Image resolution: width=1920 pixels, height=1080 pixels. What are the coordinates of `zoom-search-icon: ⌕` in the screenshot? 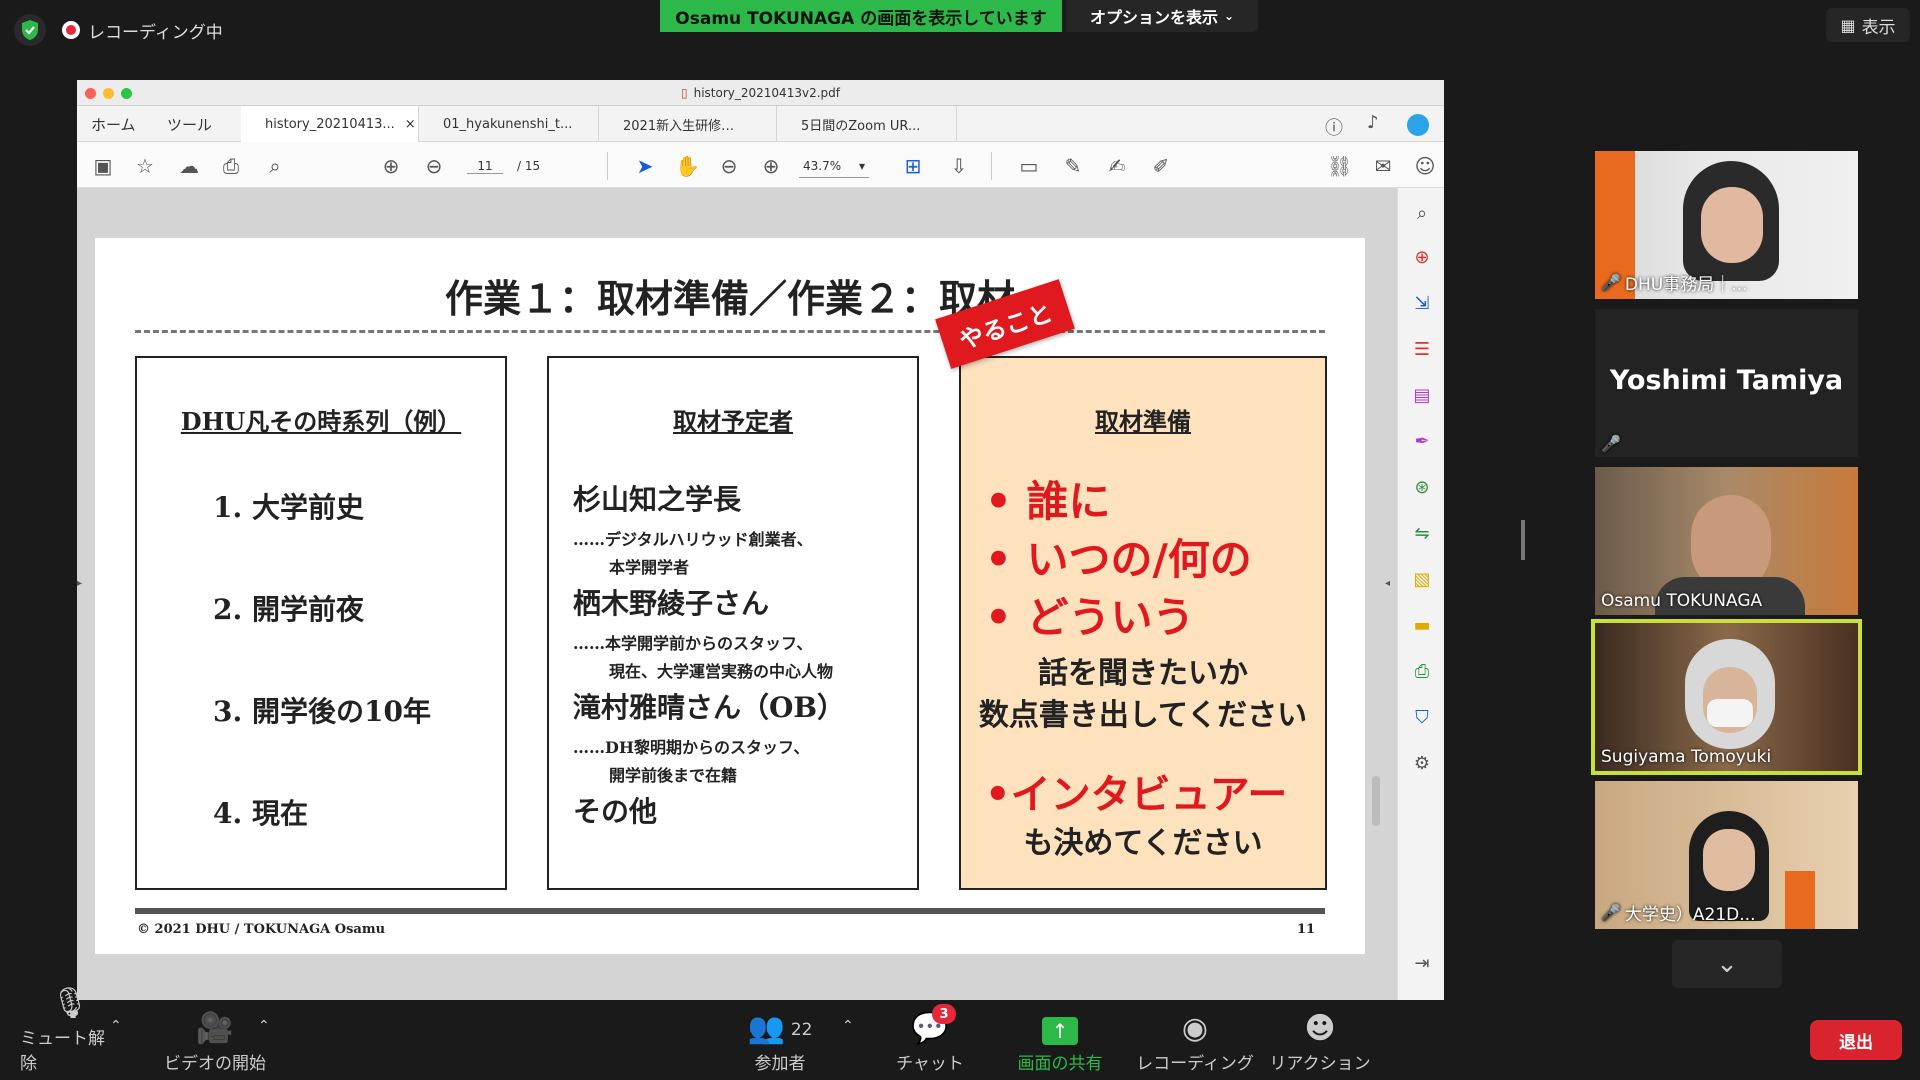 It's located at (275, 166).